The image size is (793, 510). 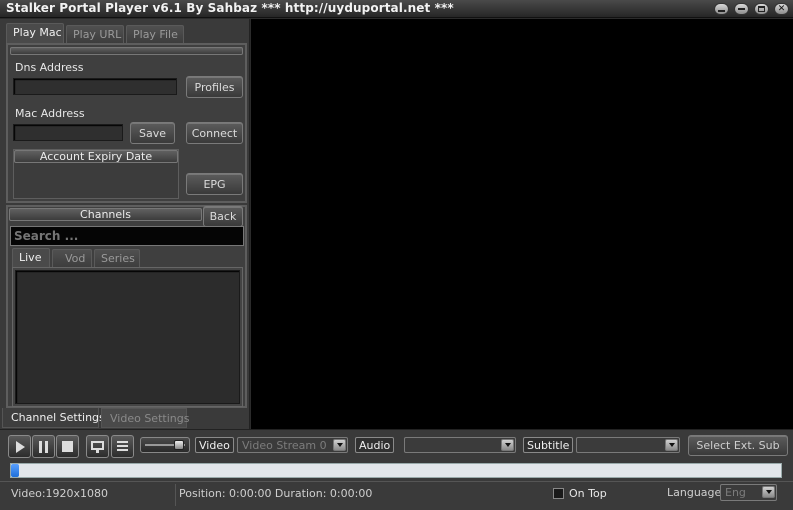 I want to click on volume-thumb, so click(x=178, y=445).